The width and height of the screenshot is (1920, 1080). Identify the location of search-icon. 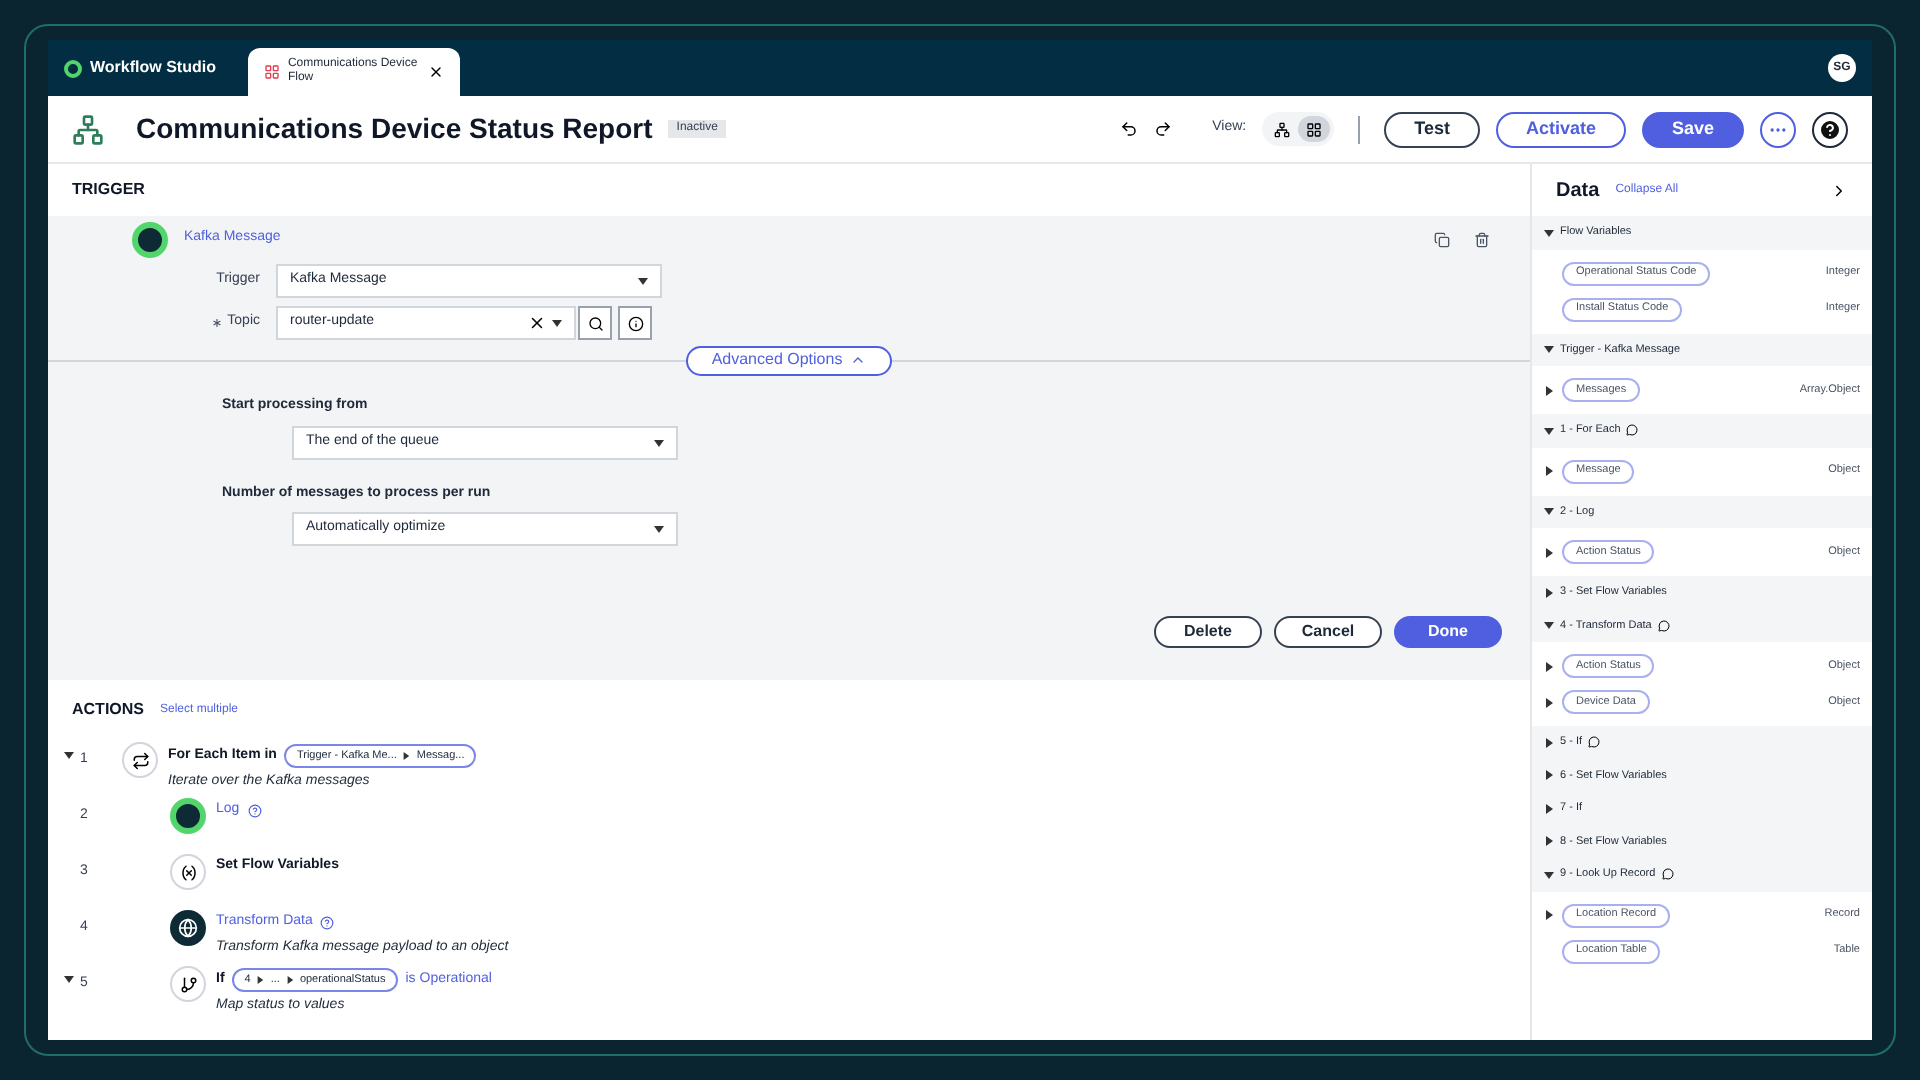
(595, 323).